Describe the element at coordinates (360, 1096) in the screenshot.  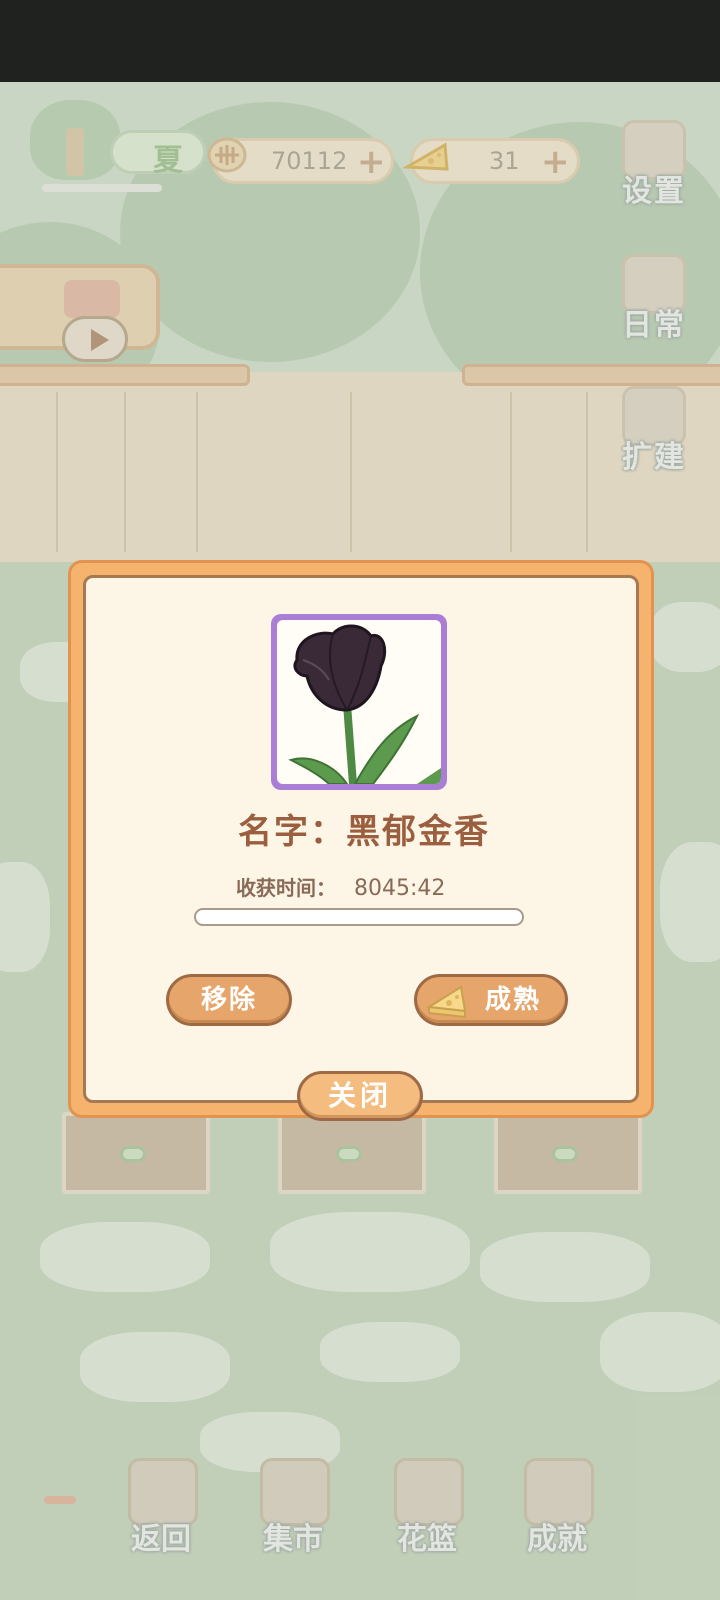
I see `close-button: 关闭` at that location.